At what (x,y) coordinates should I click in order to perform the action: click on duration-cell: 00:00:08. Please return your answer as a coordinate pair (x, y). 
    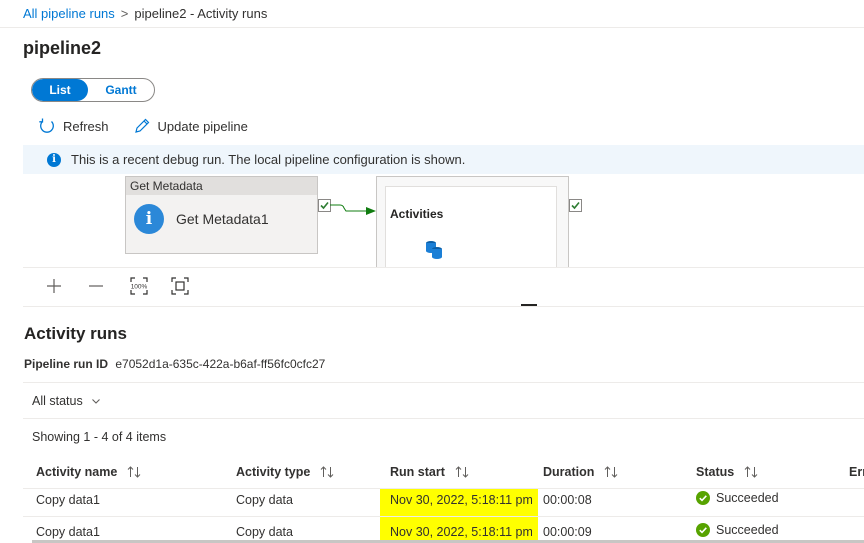
    Looking at the image, I should click on (567, 500).